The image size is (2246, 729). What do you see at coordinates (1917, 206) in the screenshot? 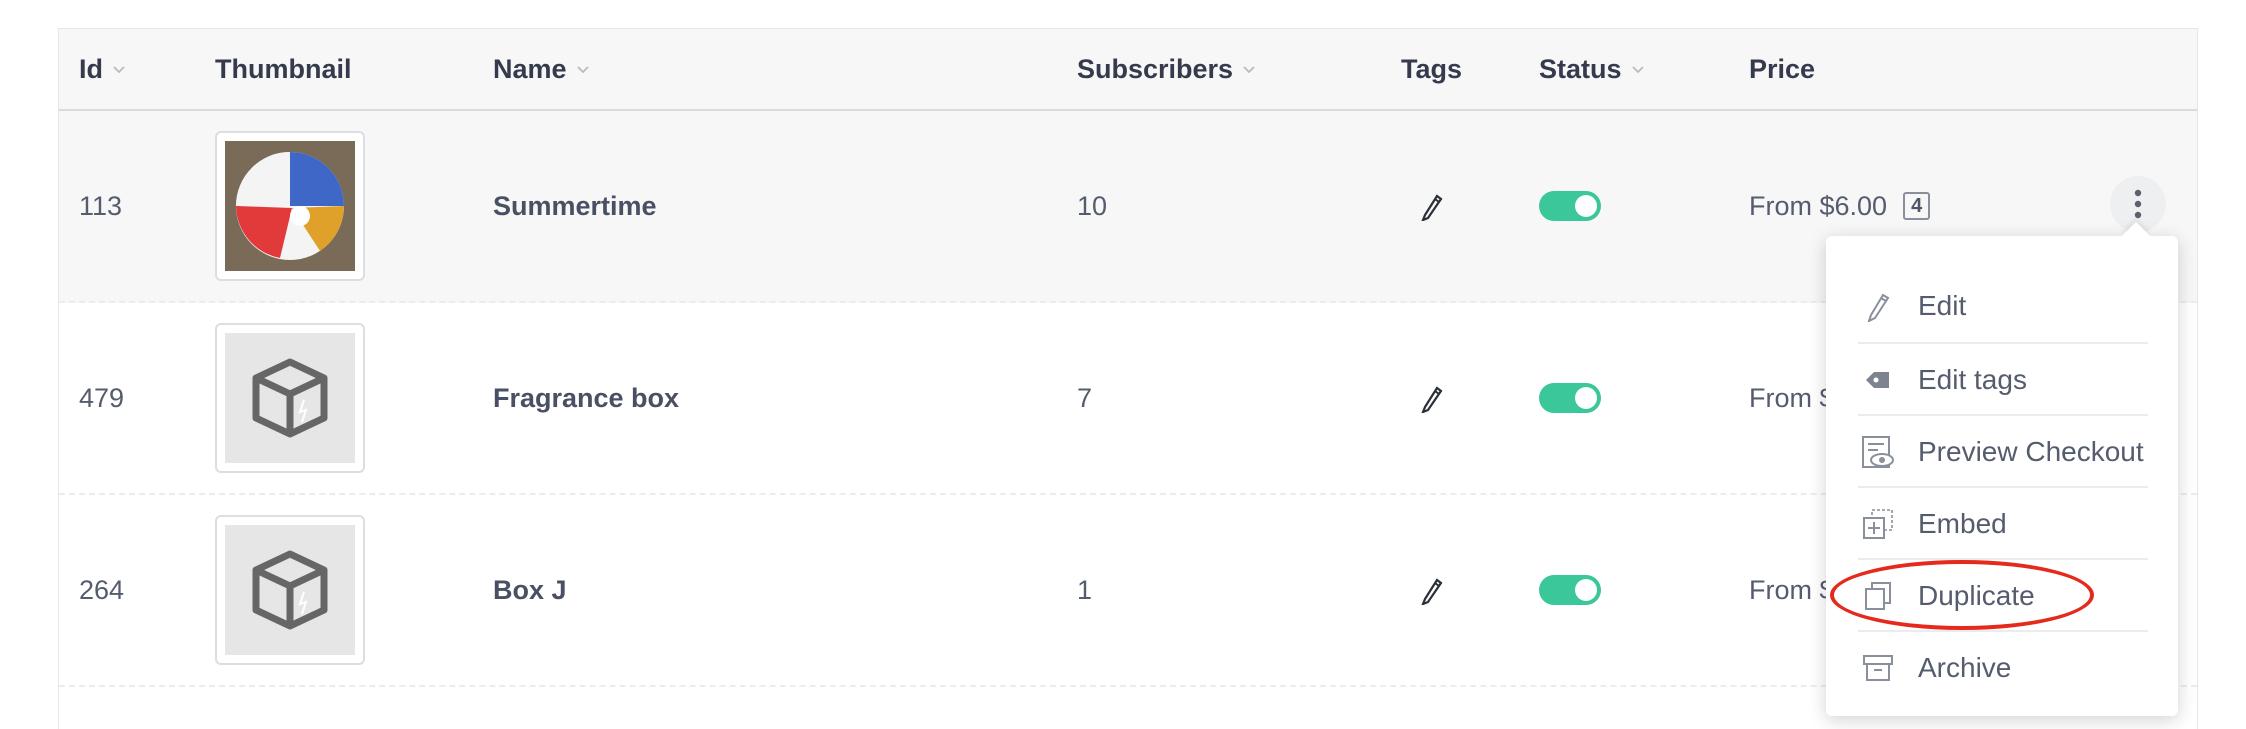
I see `price-count-badge: 4` at bounding box center [1917, 206].